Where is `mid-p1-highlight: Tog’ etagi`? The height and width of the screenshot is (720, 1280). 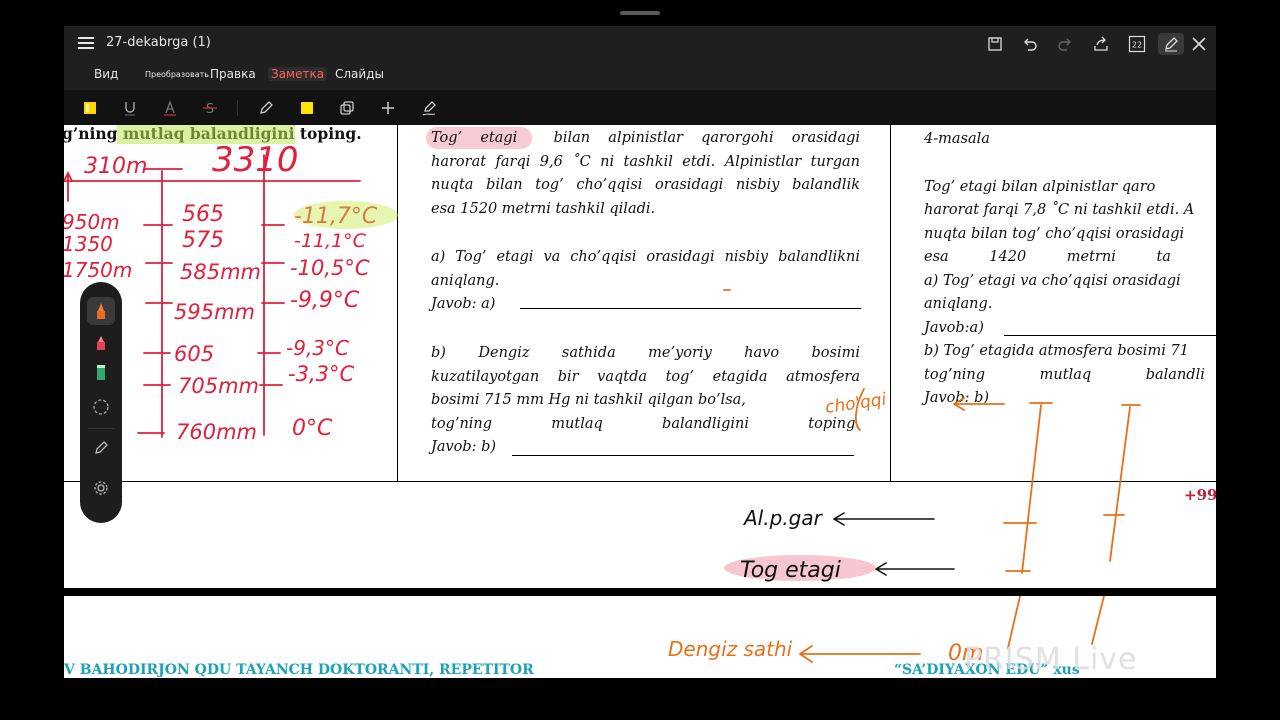 mid-p1-highlight: Tog’ etagi is located at coordinates (474, 138).